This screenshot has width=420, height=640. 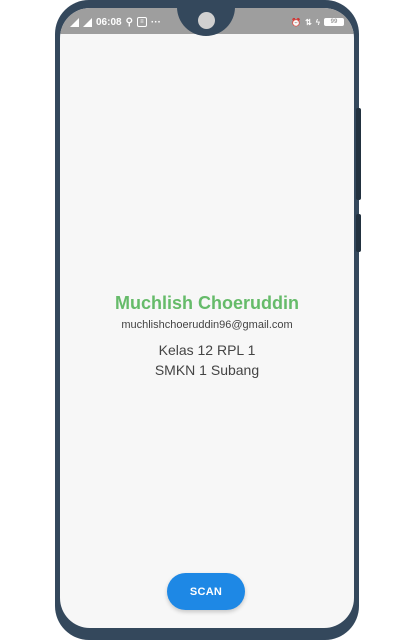 What do you see at coordinates (207, 350) in the screenshot?
I see `profile-class: Kelas 12 RPL 1` at bounding box center [207, 350].